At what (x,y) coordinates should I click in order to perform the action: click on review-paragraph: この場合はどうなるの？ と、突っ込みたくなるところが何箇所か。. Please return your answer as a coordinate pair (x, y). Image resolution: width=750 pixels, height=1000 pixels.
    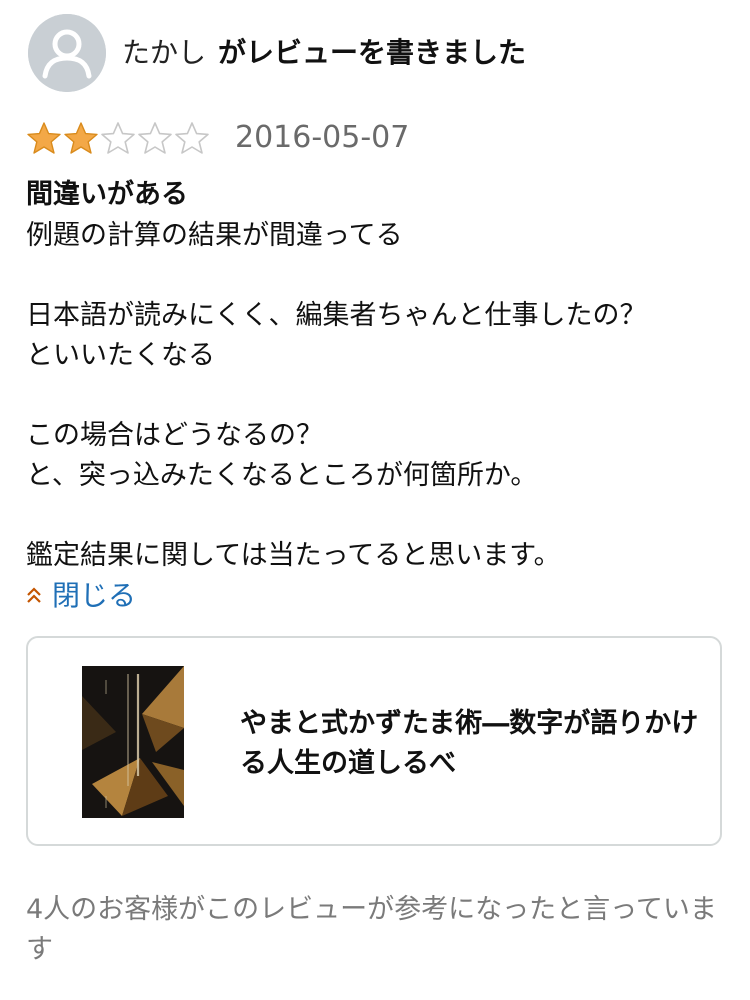
    Looking at the image, I should click on (282, 455).